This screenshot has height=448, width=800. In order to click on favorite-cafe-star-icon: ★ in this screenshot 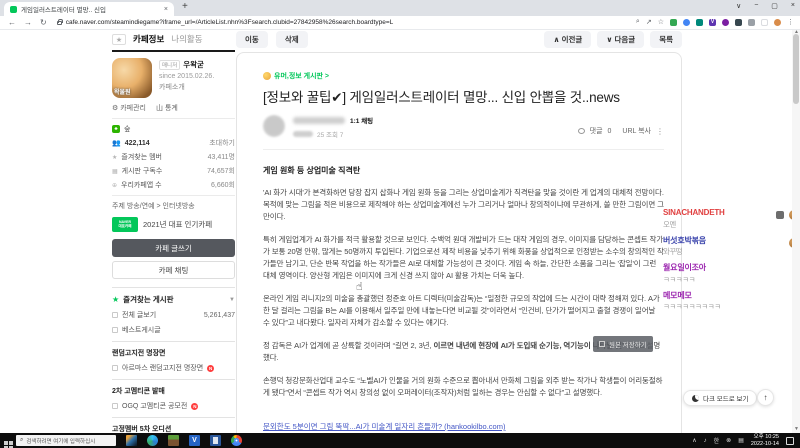, I will do `click(119, 39)`.